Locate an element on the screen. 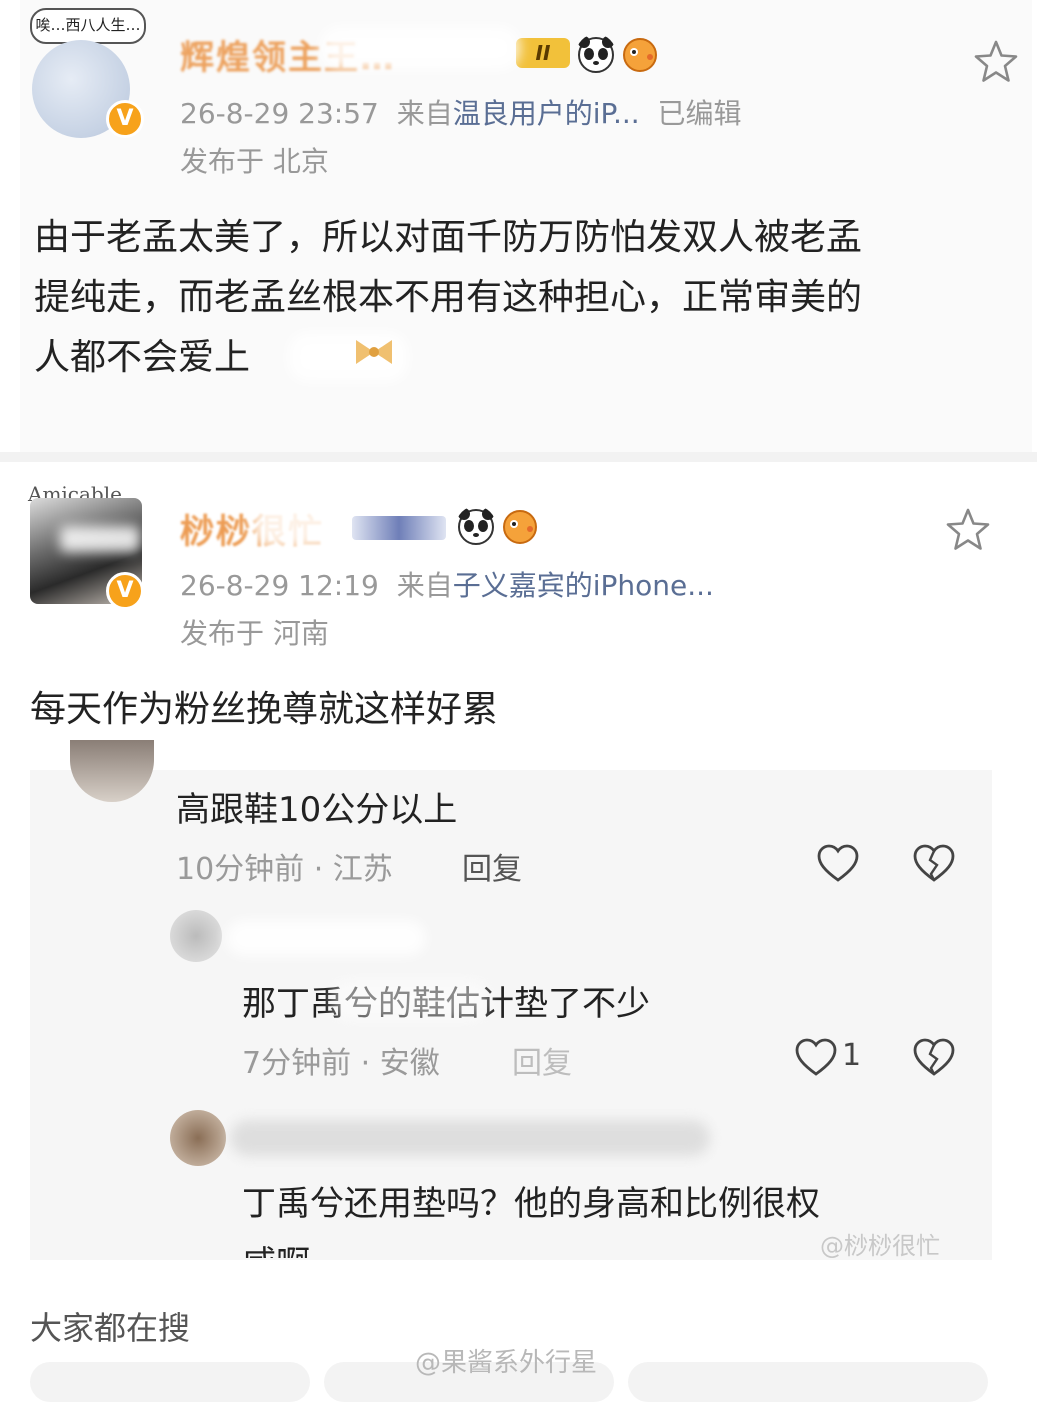 This screenshot has height=1402, width=1037. level-badge is located at coordinates (399, 528).